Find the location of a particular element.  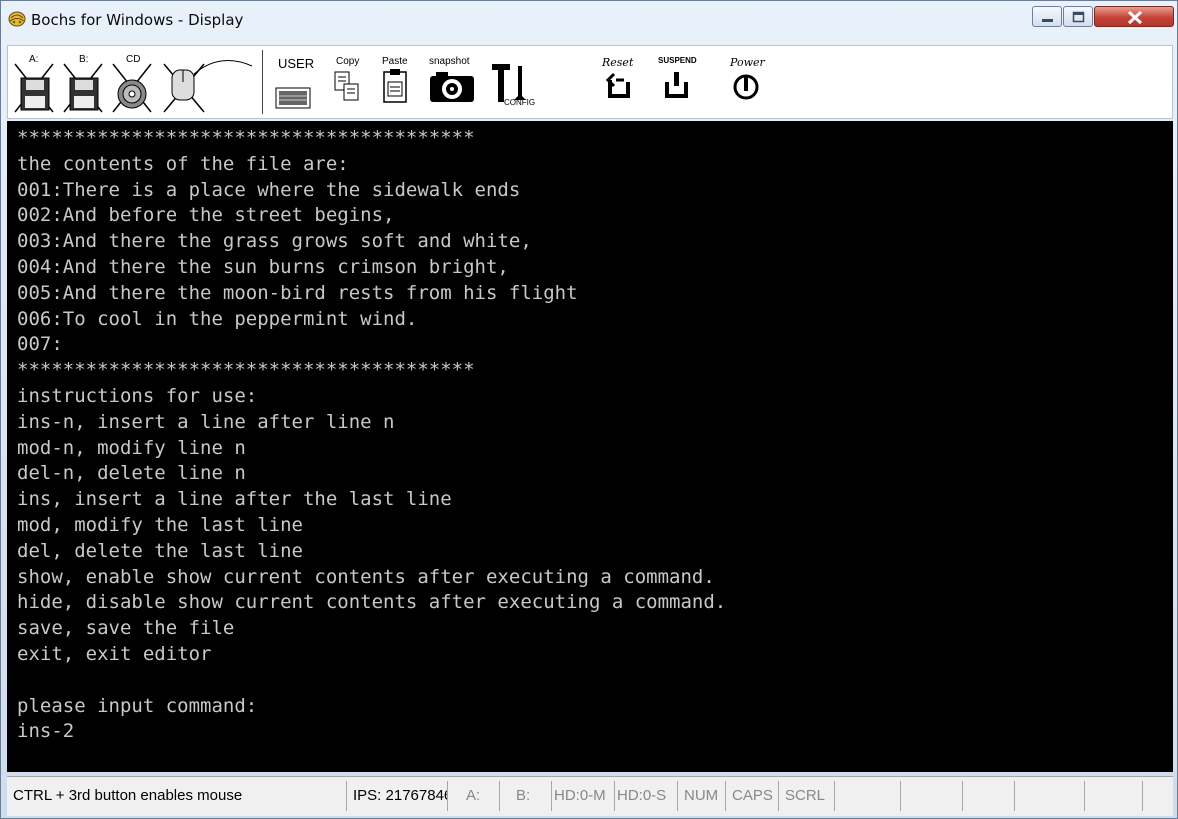

paste-button: Paste is located at coordinates (398, 83).